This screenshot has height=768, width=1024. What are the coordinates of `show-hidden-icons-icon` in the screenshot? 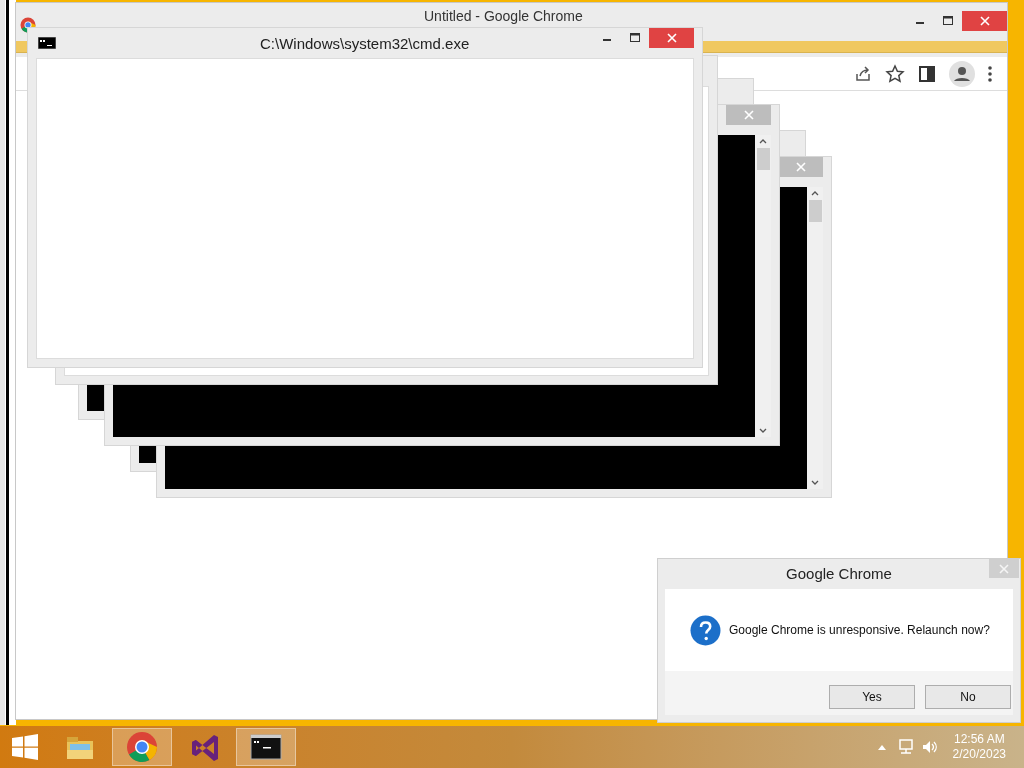 It's located at (881, 747).